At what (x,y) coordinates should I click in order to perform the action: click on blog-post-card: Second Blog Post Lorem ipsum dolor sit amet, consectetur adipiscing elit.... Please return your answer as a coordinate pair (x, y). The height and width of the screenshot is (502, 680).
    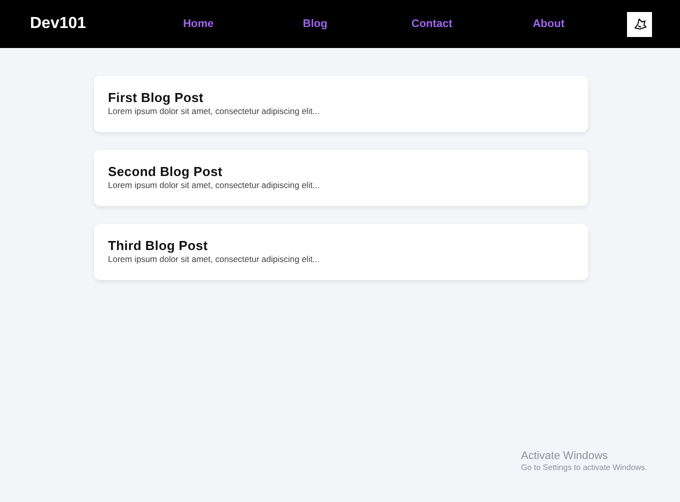
    Looking at the image, I should click on (341, 178).